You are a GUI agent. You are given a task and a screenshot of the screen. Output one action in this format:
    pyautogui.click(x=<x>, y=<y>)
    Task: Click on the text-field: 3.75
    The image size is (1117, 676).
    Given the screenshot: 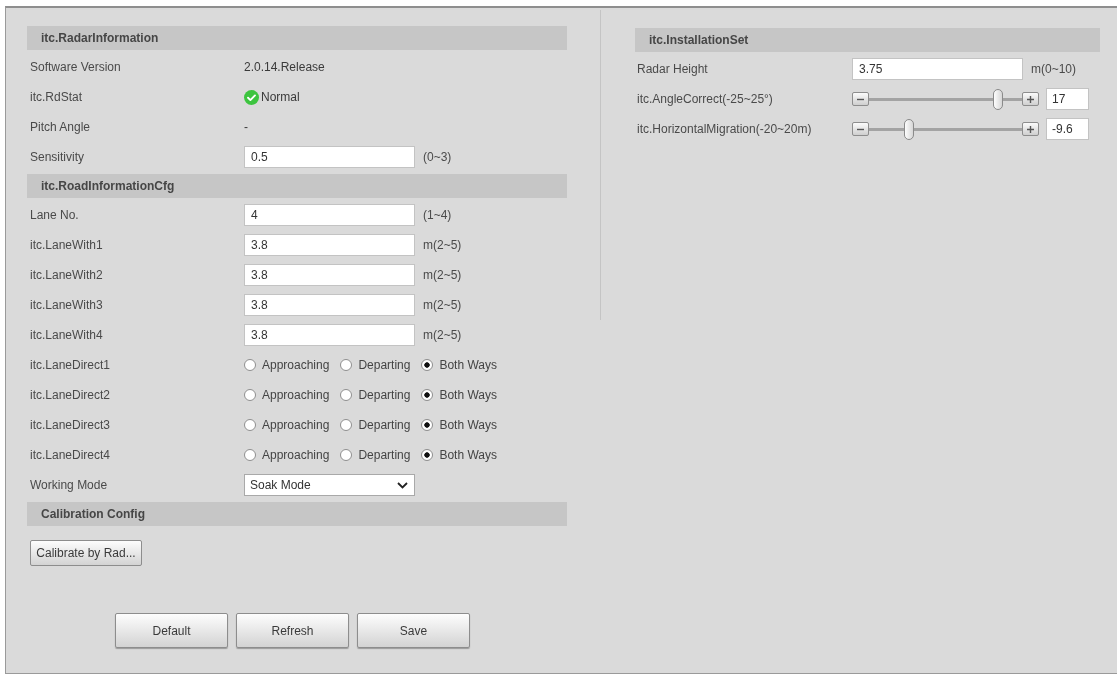 What is the action you would take?
    pyautogui.click(x=937, y=69)
    